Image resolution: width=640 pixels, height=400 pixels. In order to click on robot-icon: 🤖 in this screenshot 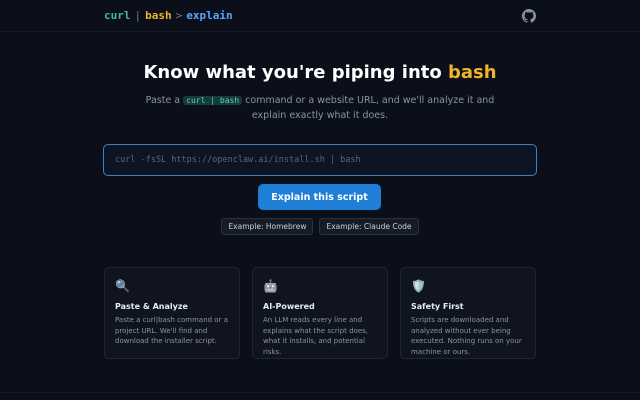, I will do `click(270, 286)`.